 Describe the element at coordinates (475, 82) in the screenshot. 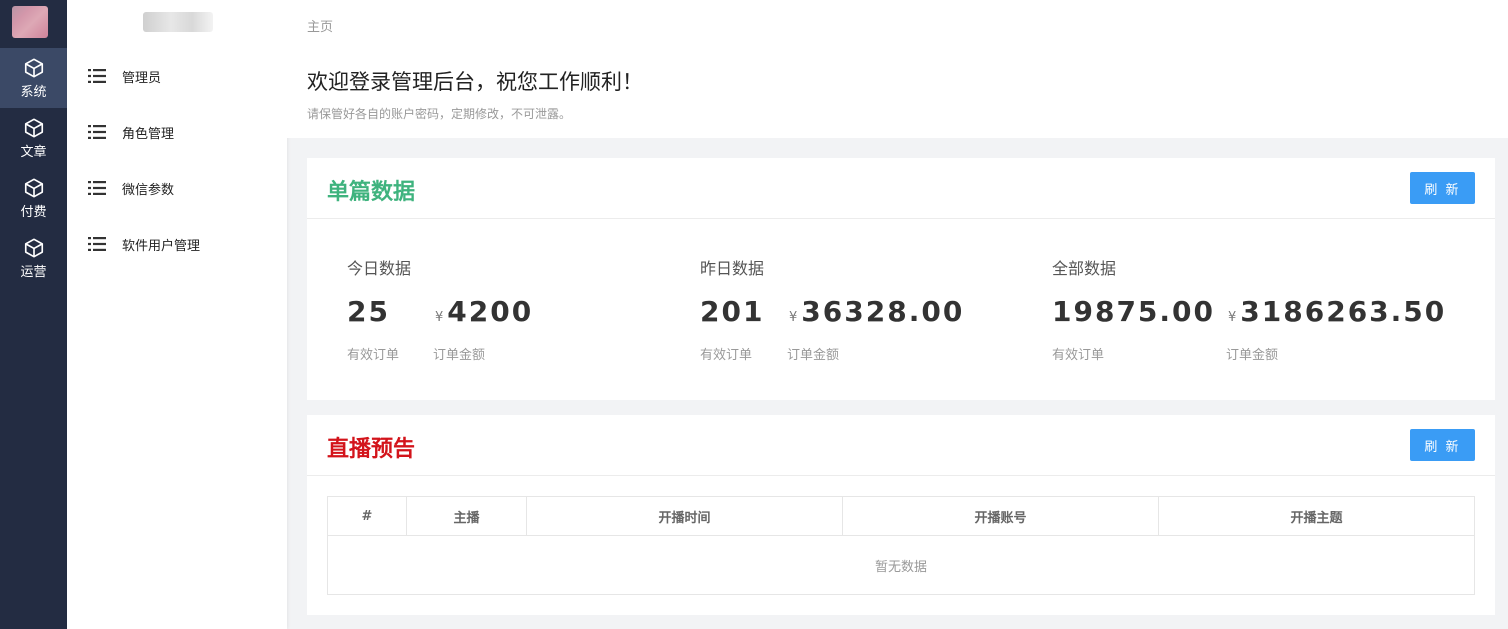

I see `welcome-title: 欢迎登录管理后台，祝您工作顺利！` at that location.